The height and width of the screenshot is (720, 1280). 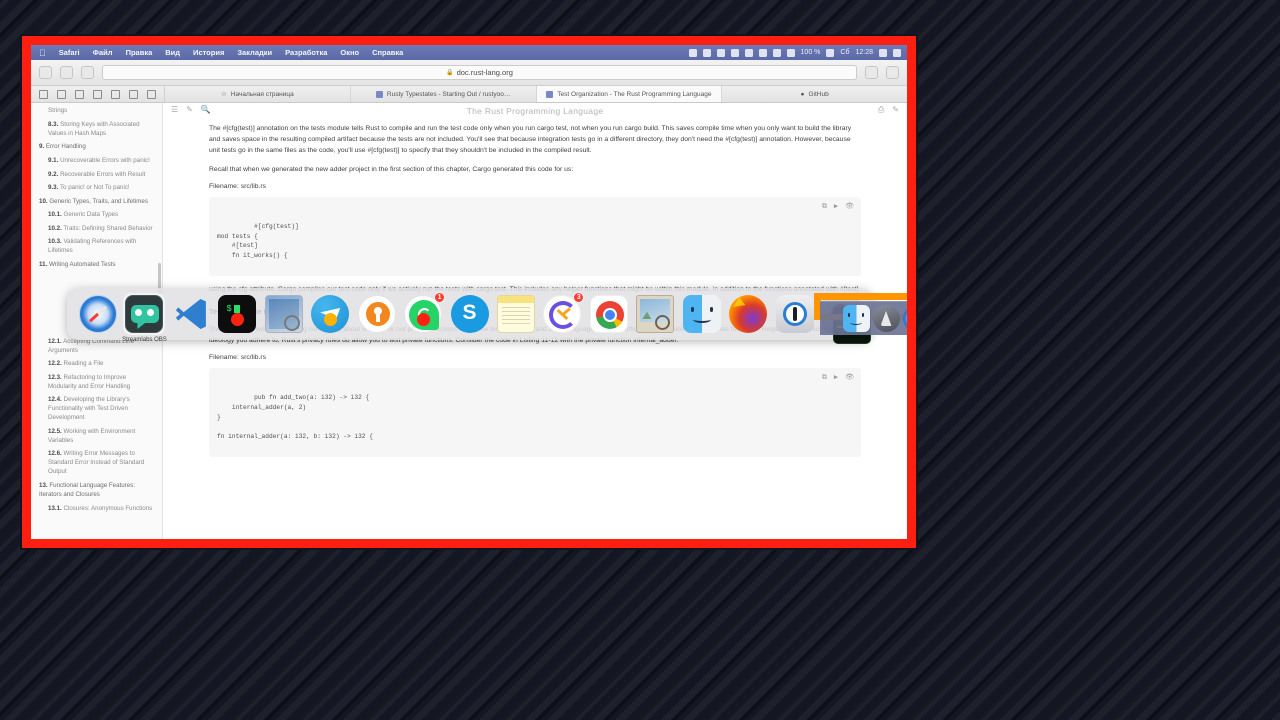 What do you see at coordinates (706, 52) in the screenshot?
I see `shield-icon` at bounding box center [706, 52].